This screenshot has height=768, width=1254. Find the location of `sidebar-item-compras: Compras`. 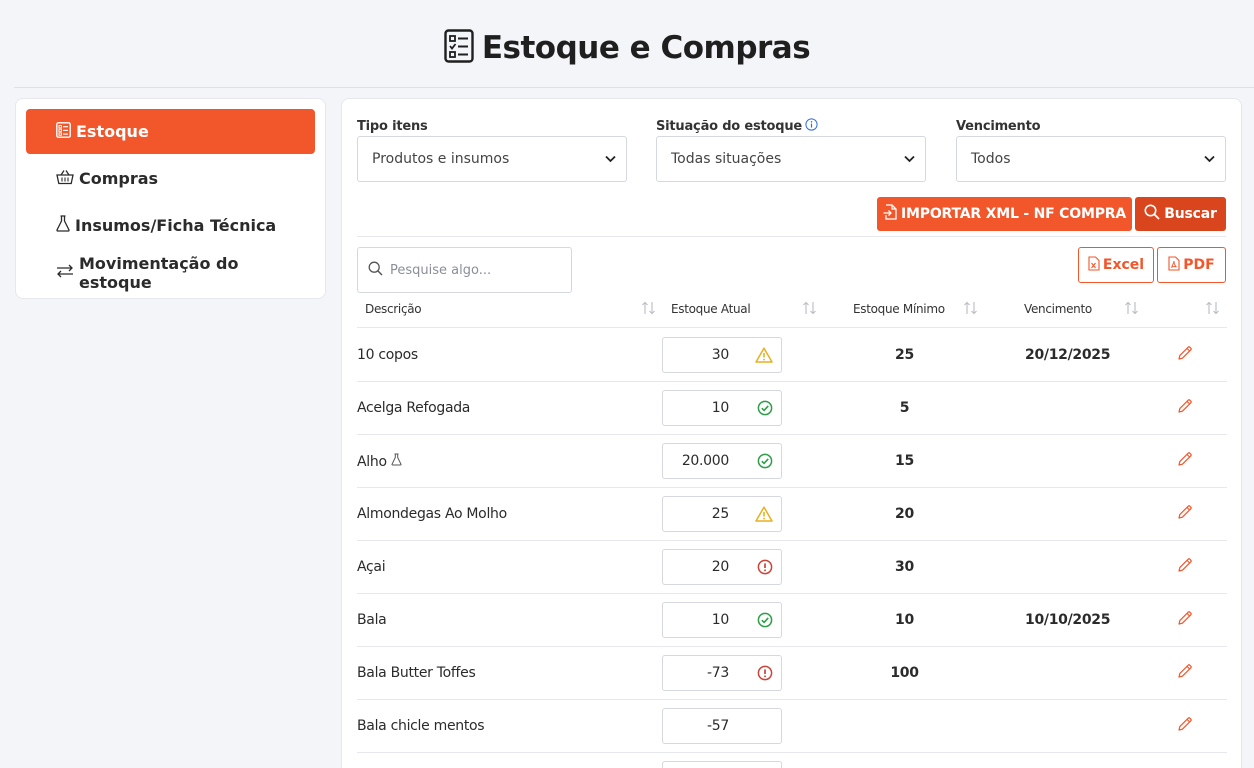

sidebar-item-compras: Compras is located at coordinates (170, 178).